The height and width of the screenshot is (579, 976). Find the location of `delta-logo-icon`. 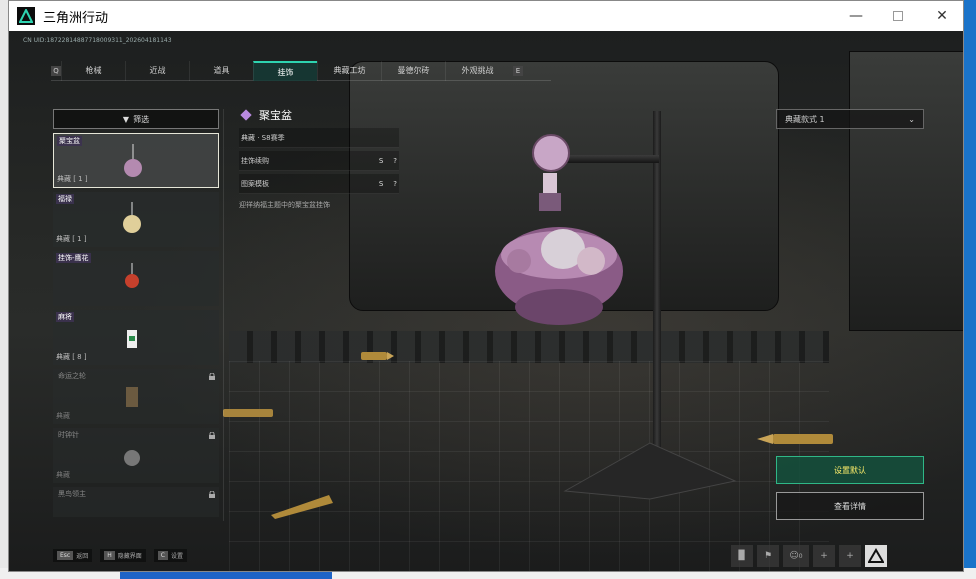

delta-logo-icon is located at coordinates (876, 555).